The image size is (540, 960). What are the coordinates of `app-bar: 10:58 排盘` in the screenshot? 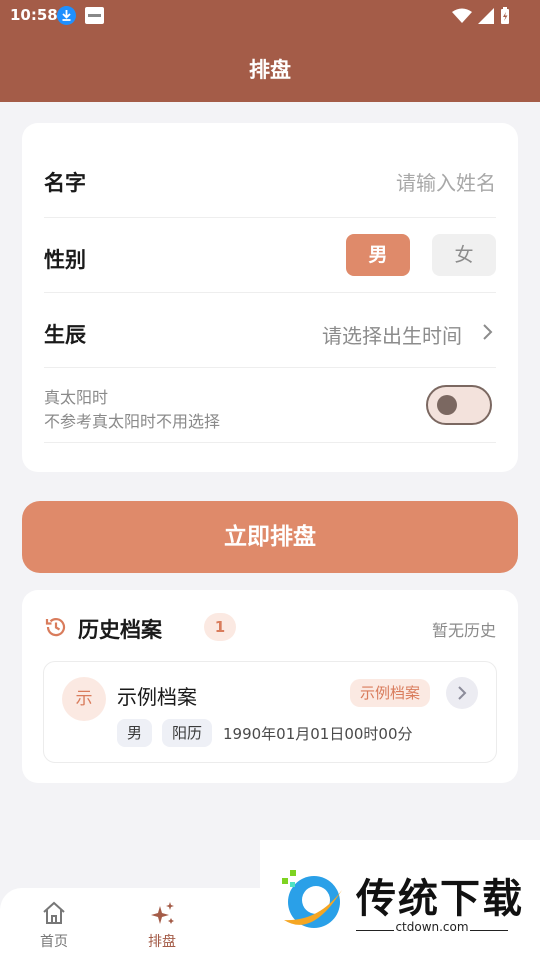 It's located at (270, 51).